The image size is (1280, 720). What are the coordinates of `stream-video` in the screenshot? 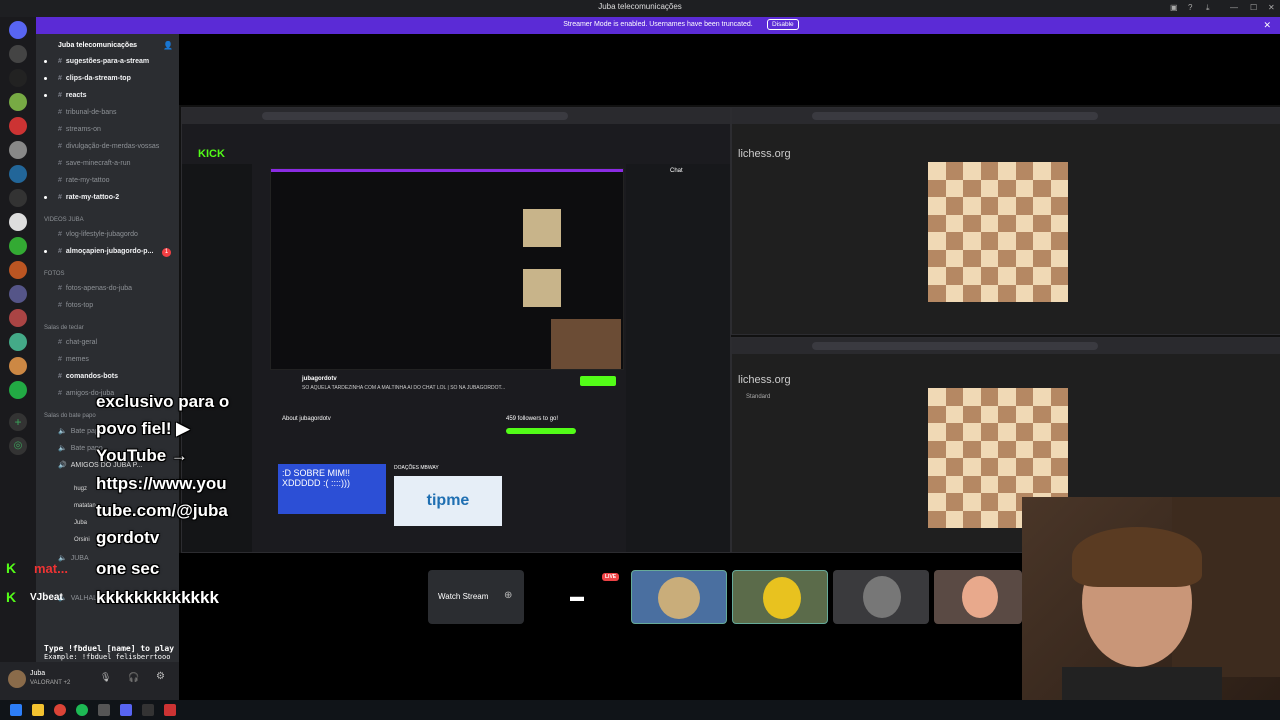 It's located at (447, 269).